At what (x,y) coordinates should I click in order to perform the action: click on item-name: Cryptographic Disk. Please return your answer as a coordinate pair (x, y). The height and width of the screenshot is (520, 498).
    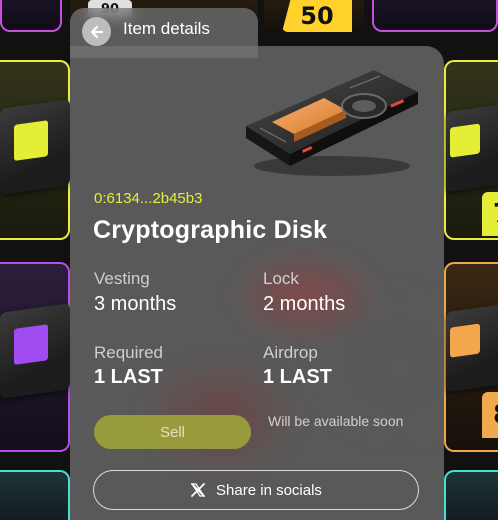
    Looking at the image, I should click on (210, 230).